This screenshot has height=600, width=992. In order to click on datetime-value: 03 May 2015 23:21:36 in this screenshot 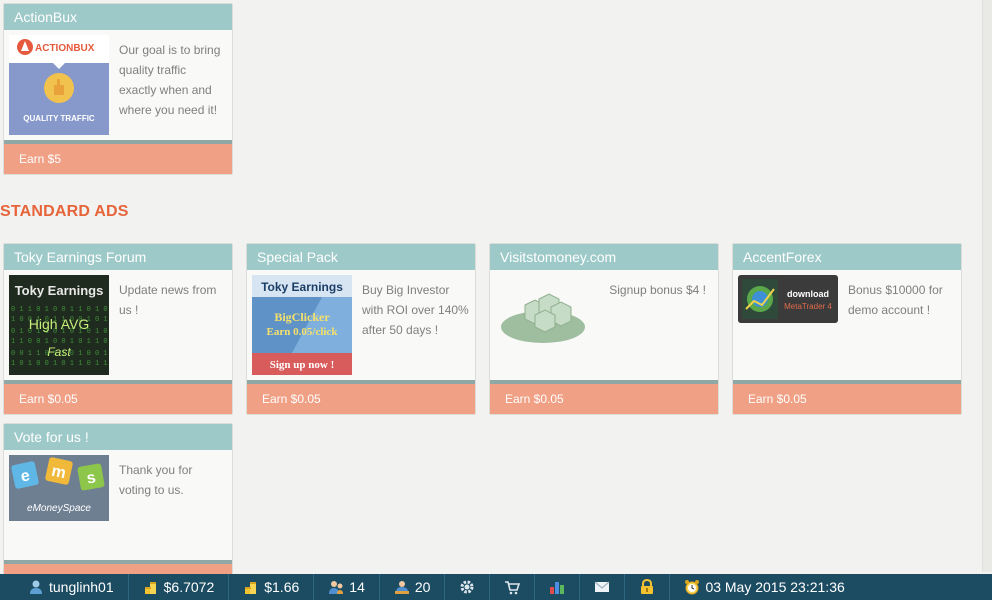, I will do `click(775, 587)`.